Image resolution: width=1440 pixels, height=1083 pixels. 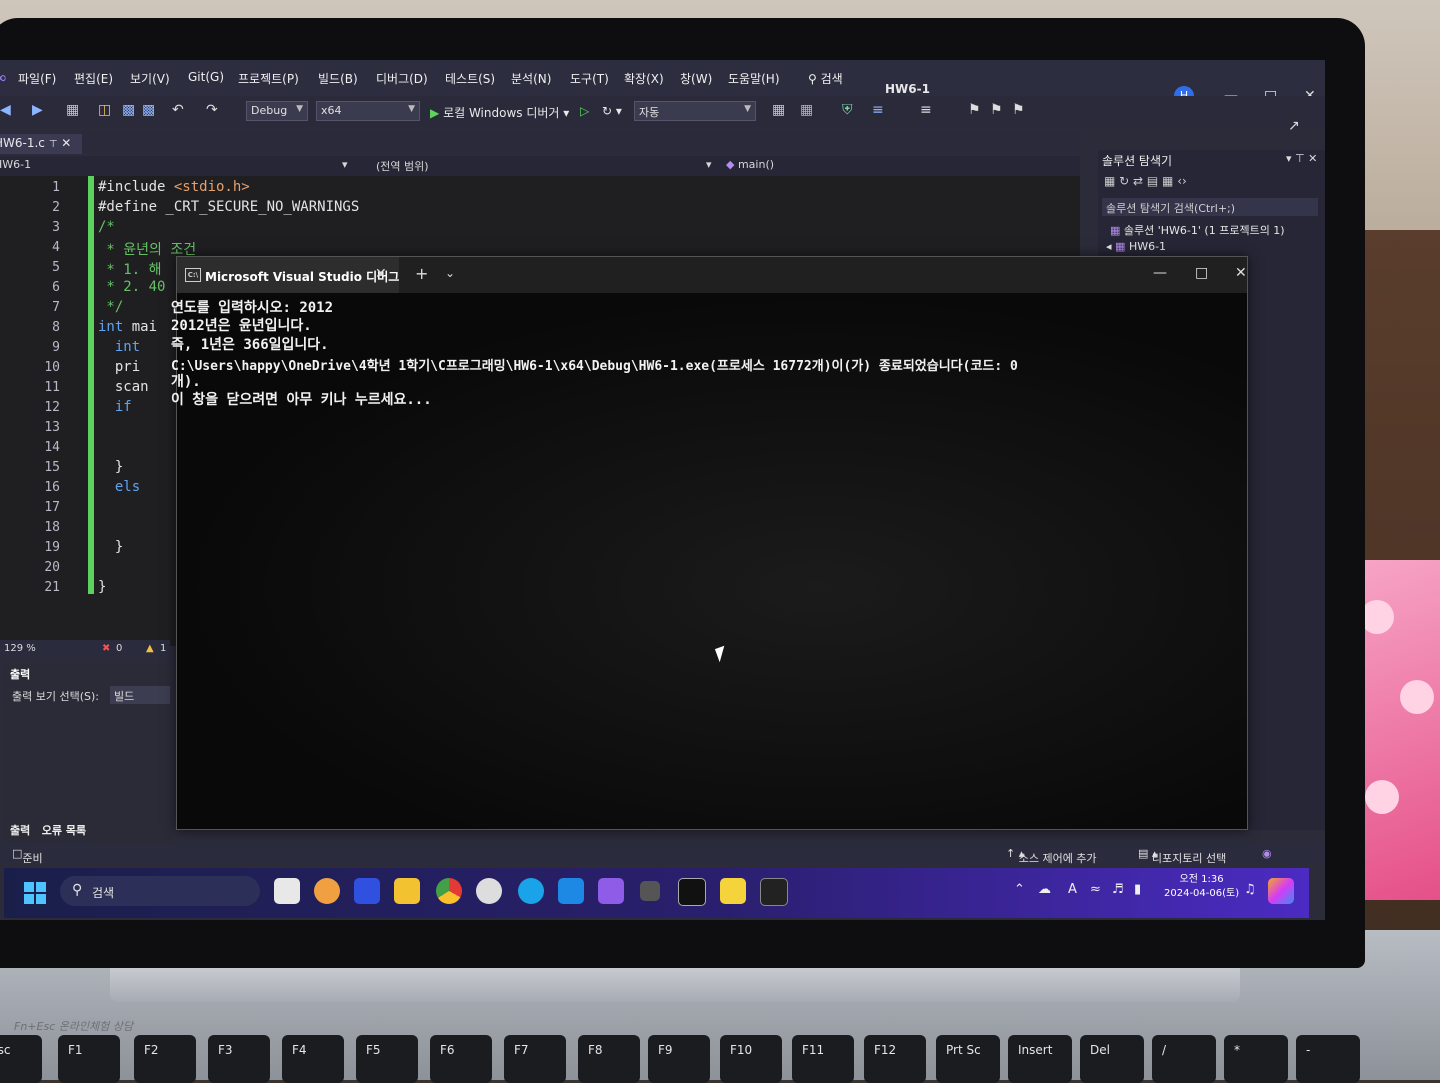 What do you see at coordinates (733, 891) in the screenshot?
I see `sticky-notes-icon` at bounding box center [733, 891].